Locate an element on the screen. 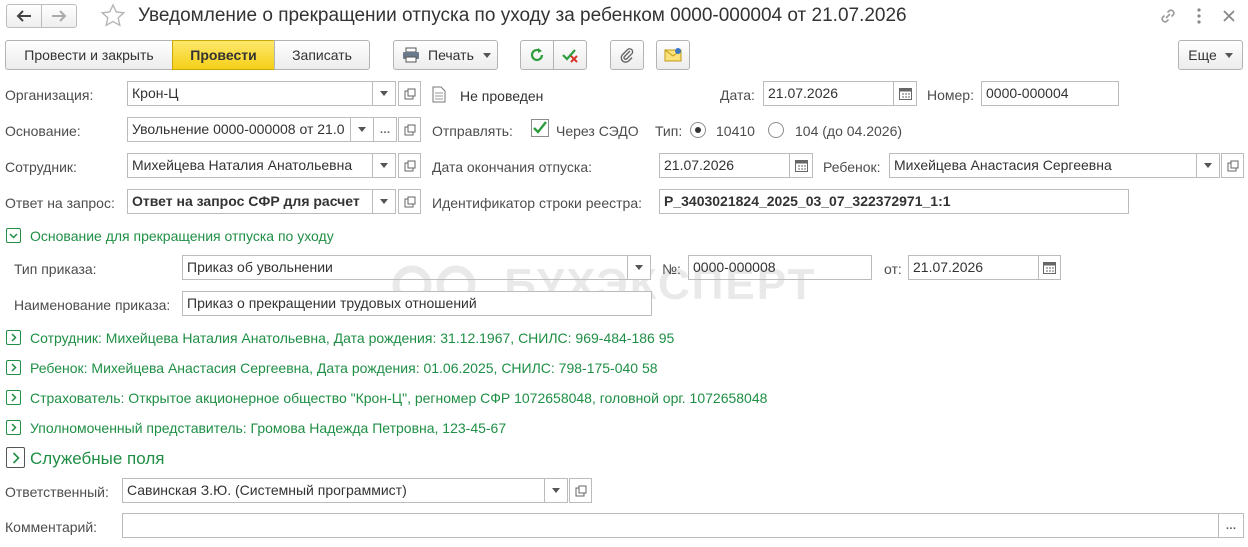 This screenshot has width=1248, height=547. document-status-icon is located at coordinates (439, 94).